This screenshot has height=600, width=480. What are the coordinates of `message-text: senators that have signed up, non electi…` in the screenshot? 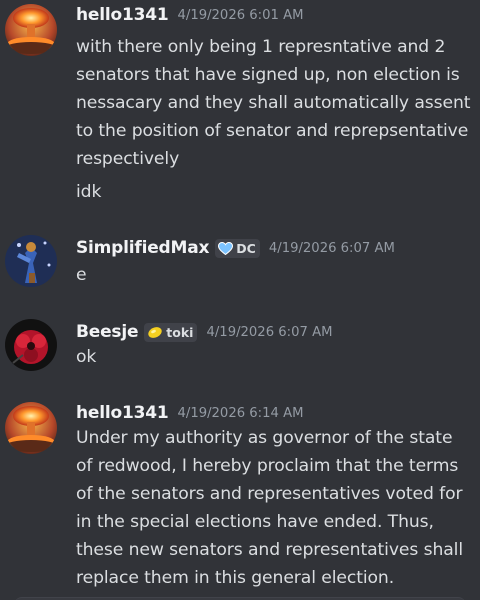 It's located at (268, 75).